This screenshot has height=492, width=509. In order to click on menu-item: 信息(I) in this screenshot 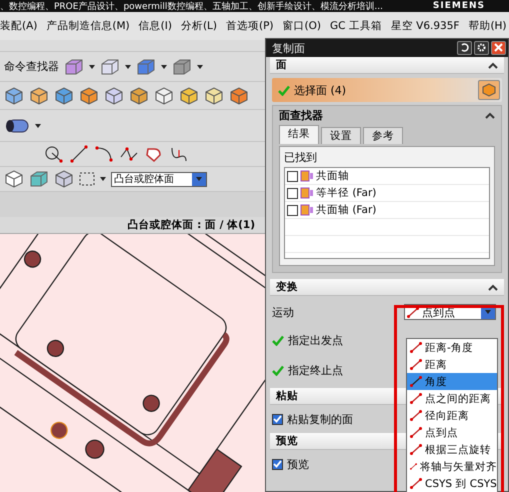, I will do `click(155, 26)`.